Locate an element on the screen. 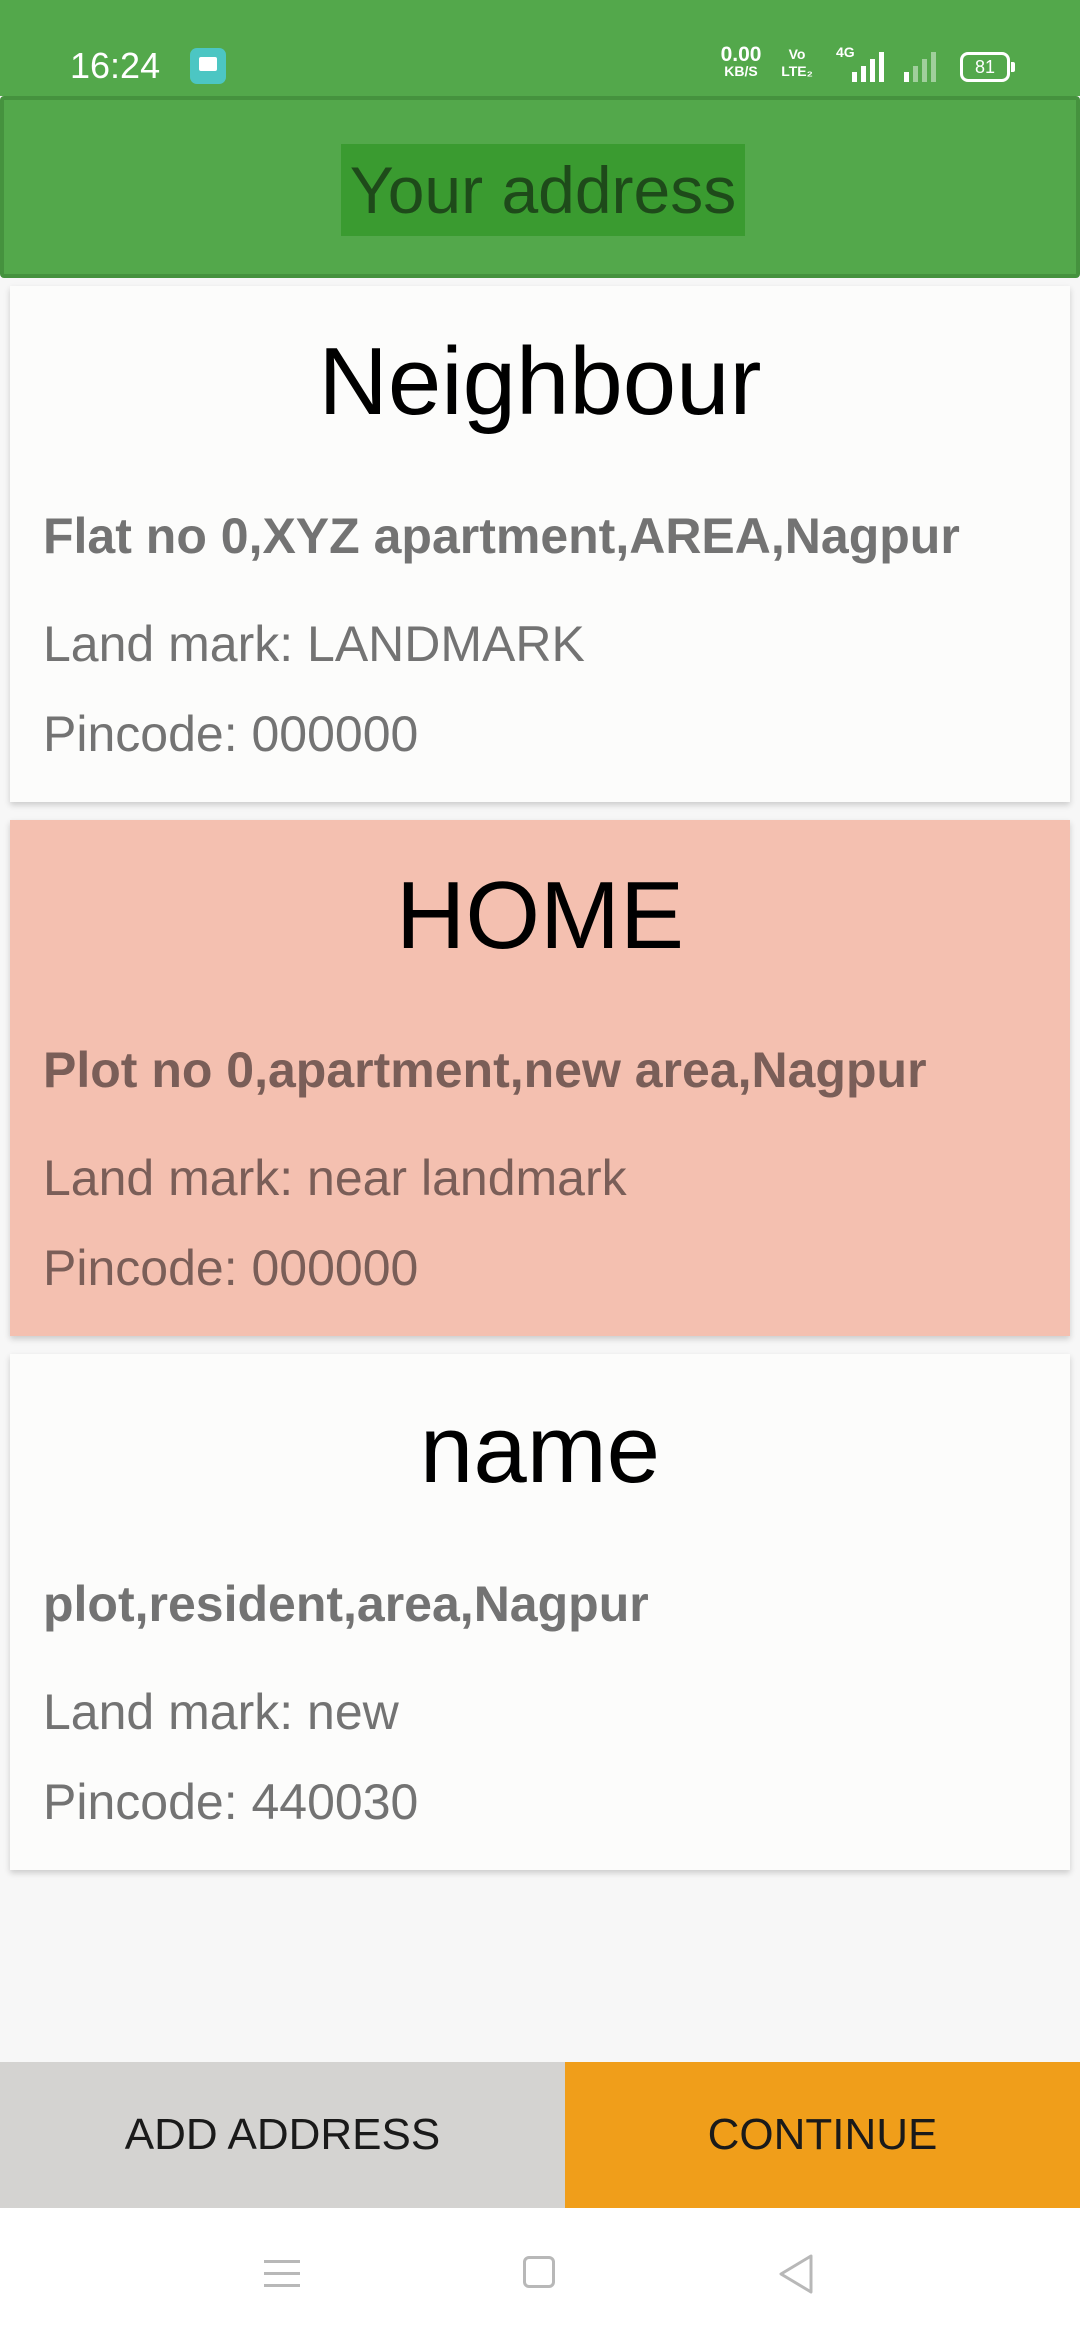  address-line: plot,resident,area,Nagpur is located at coordinates (346, 1604).